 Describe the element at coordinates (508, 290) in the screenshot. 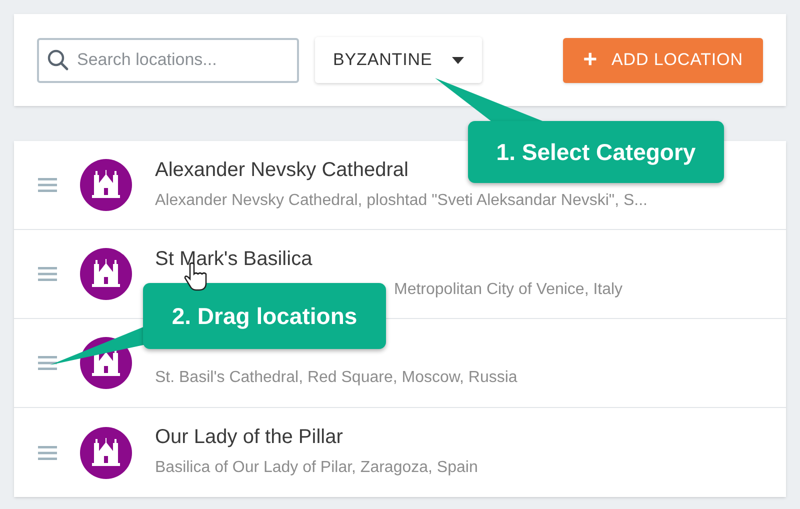

I see `location-address: Metropolitan City of Venice, Italy` at that location.